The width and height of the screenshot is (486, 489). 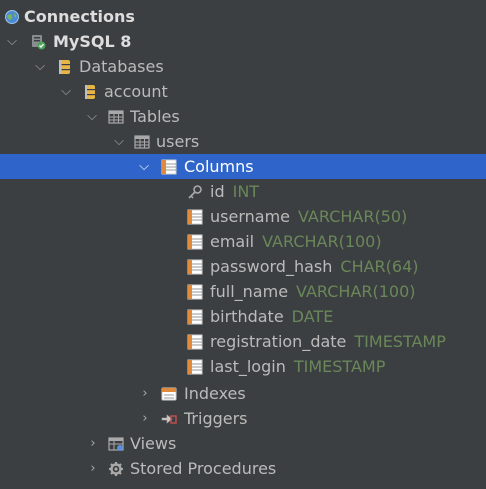 I want to click on index-folder-icon, so click(x=169, y=394).